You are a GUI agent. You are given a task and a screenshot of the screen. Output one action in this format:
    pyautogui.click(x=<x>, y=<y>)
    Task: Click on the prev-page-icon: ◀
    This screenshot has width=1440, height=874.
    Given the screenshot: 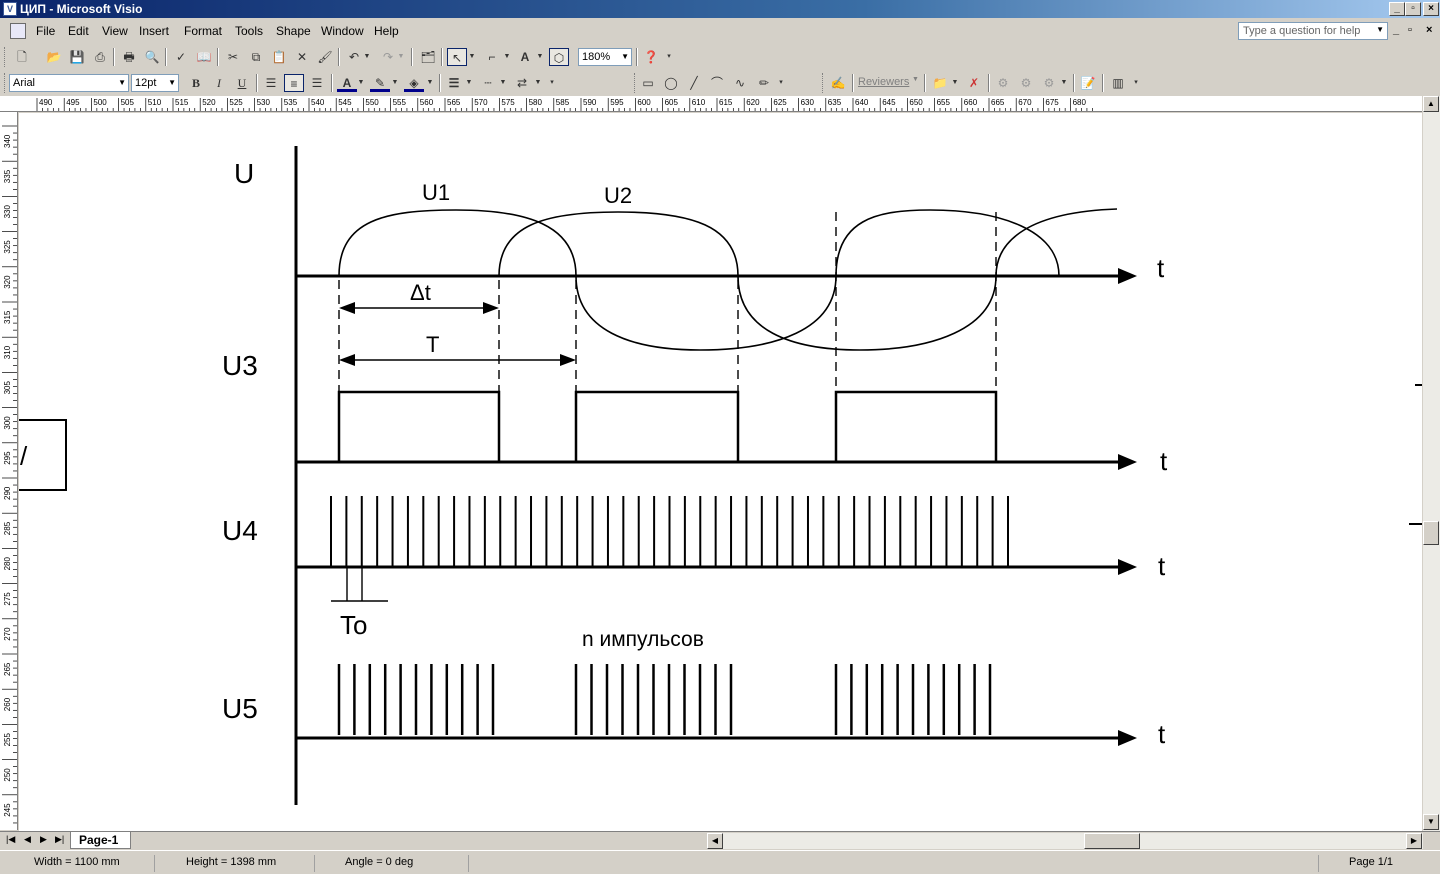 What is the action you would take?
    pyautogui.click(x=27, y=839)
    